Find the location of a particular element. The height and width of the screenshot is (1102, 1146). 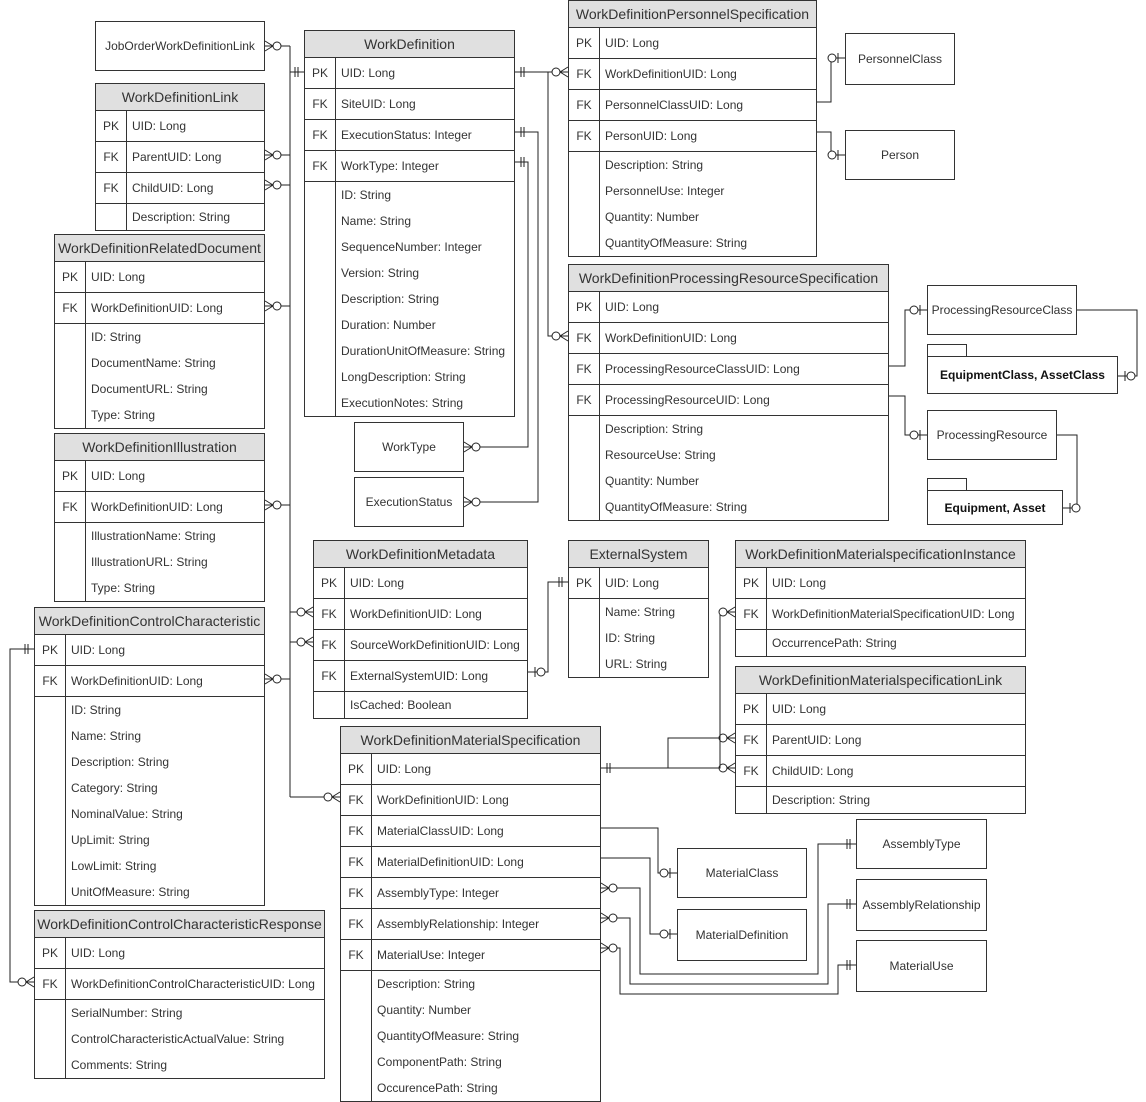

key-row: FK AssemblyRelationship: Integer is located at coordinates (470, 924).